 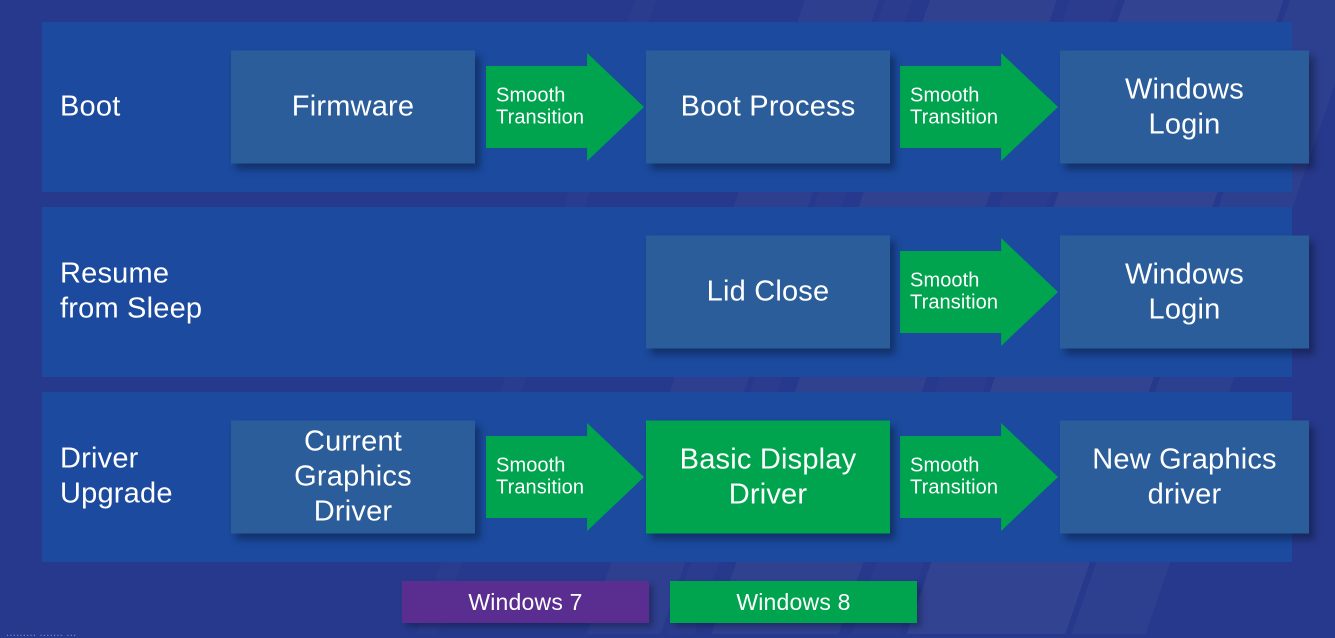 I want to click on process-box-label: Firmware, so click(x=353, y=106).